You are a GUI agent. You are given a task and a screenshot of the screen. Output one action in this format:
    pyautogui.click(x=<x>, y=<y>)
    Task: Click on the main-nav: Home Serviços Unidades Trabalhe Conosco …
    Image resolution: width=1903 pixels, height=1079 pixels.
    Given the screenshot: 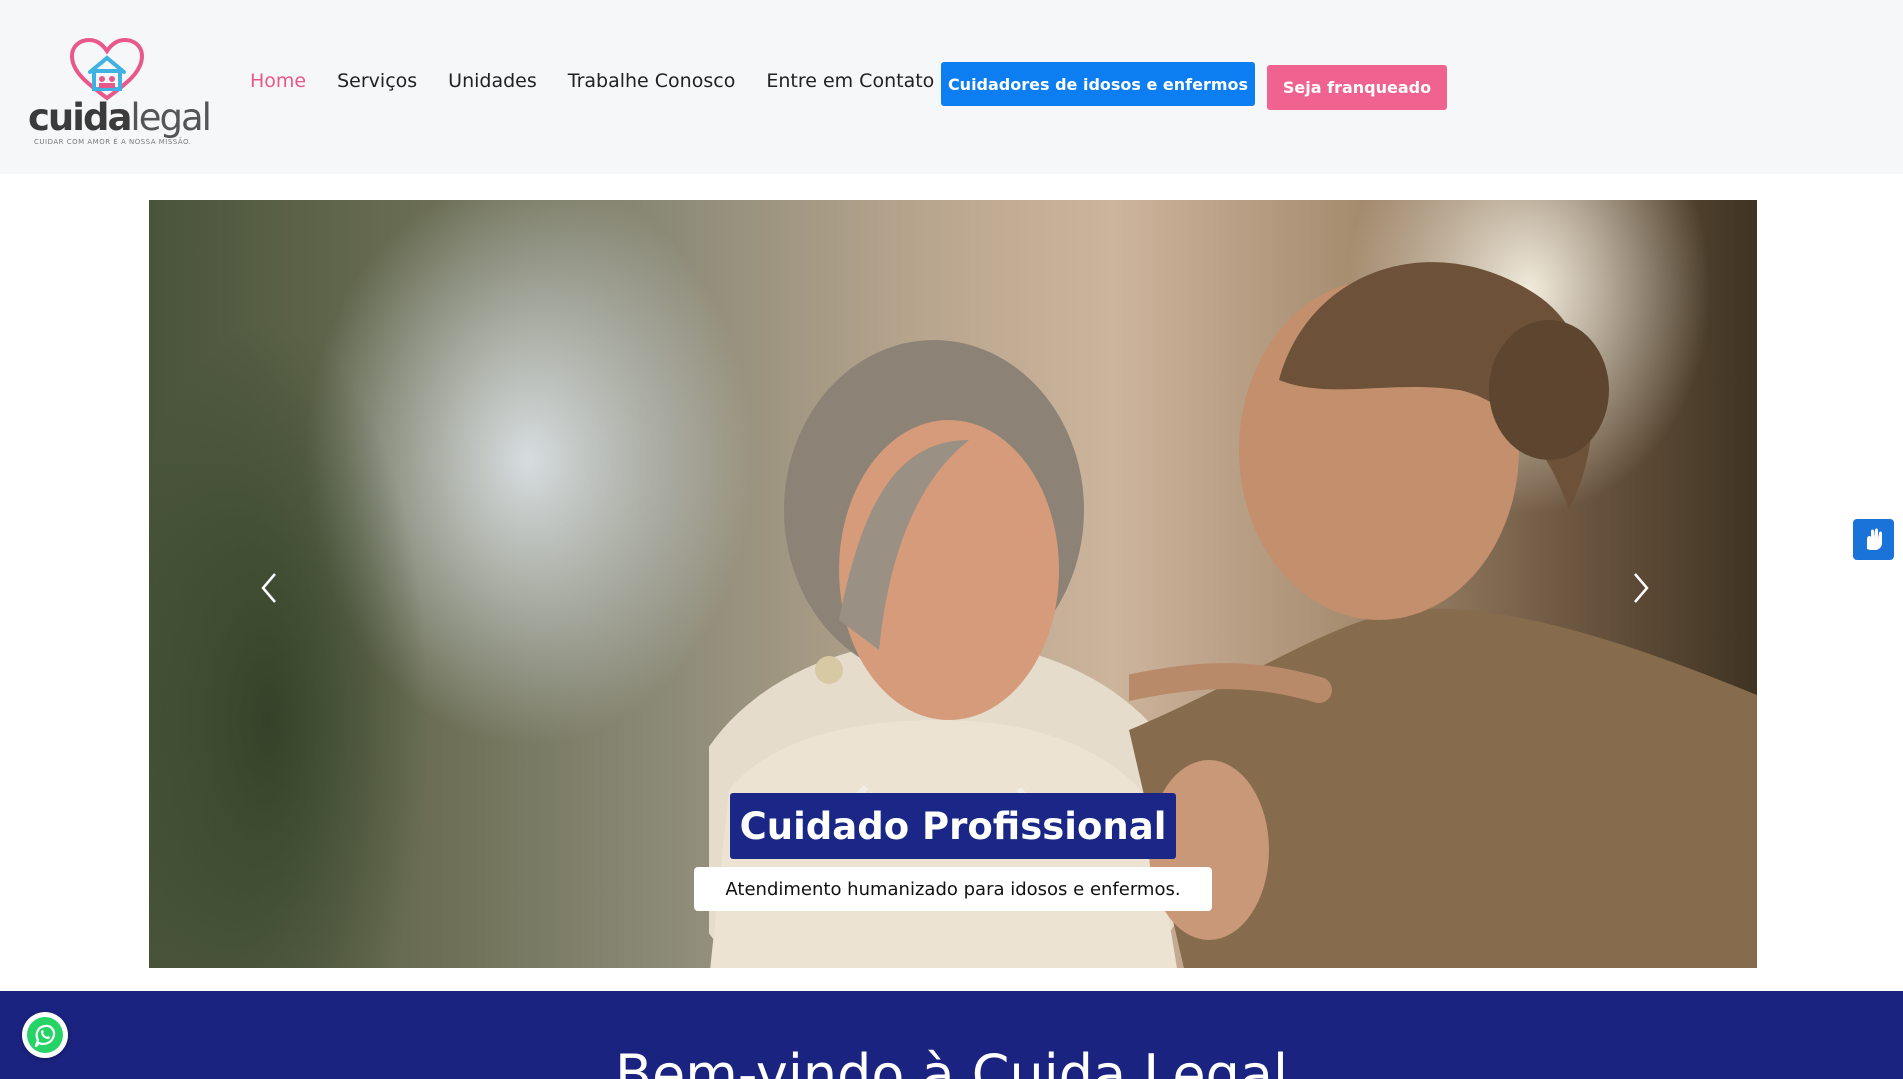 What is the action you would take?
    pyautogui.click(x=607, y=81)
    